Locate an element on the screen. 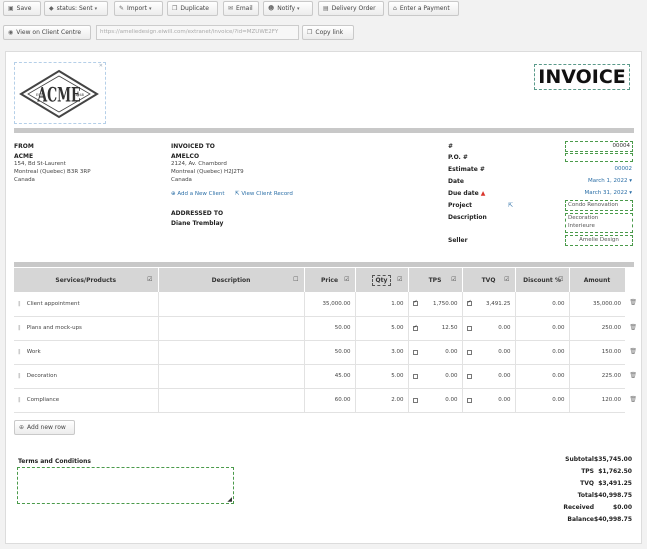  service-cell: ‖ Work is located at coordinates (86, 352).